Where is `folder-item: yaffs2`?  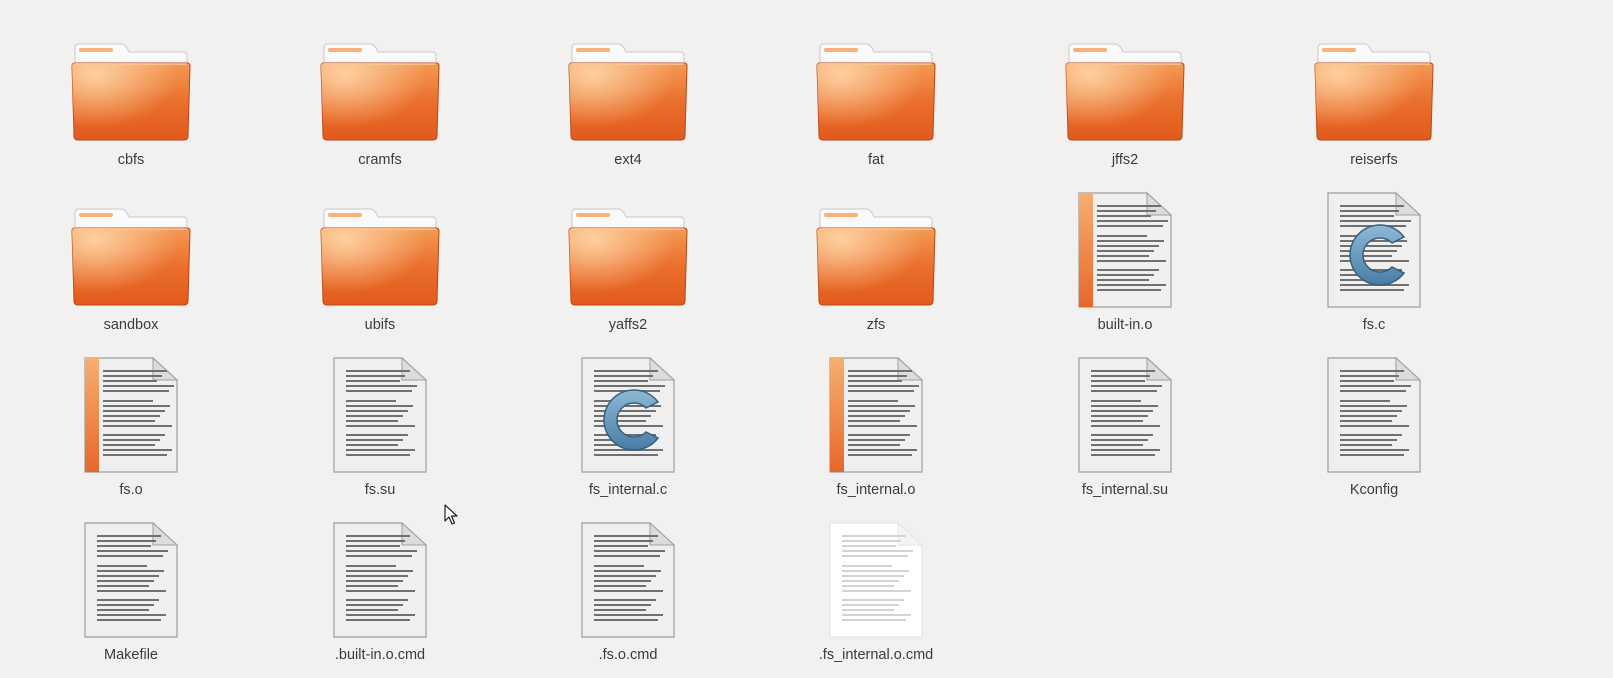 folder-item: yaffs2 is located at coordinates (628, 258).